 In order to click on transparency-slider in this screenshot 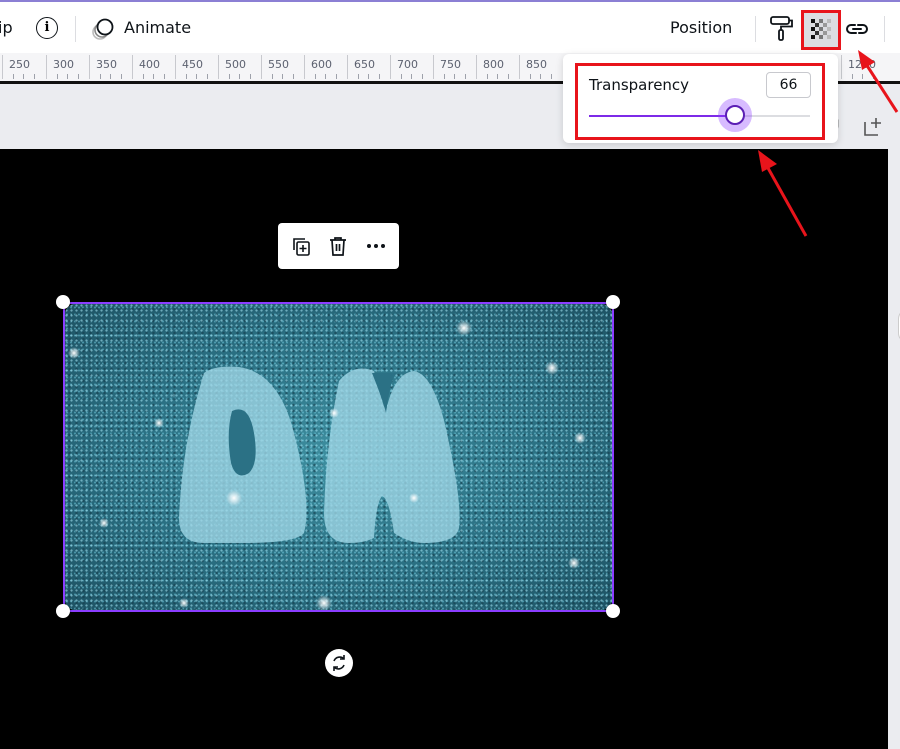, I will do `click(699, 115)`.